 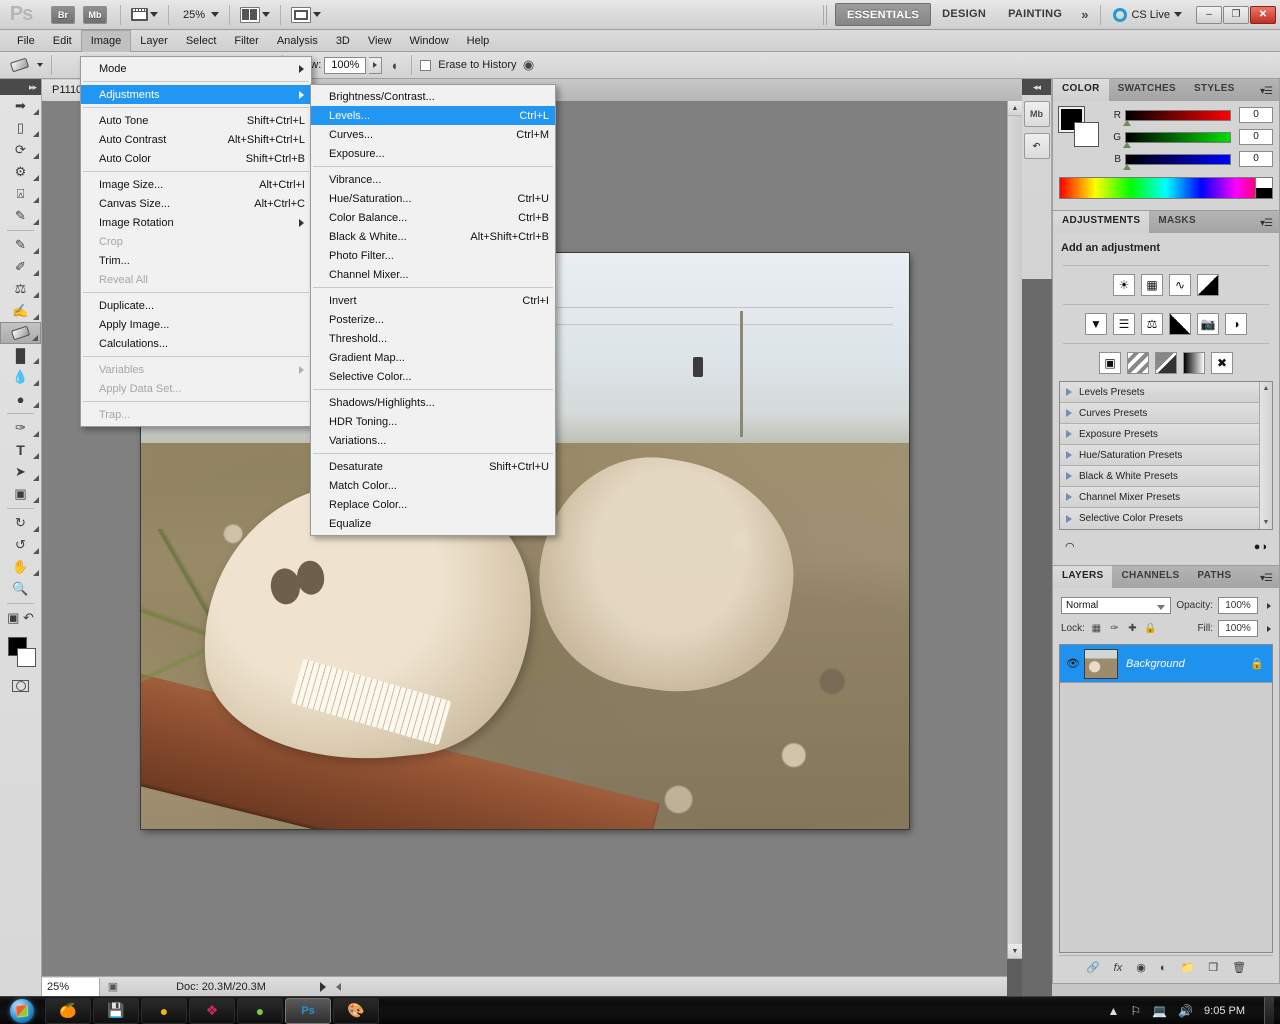 I want to click on scroll-up-arrow: ▲, so click(x=1015, y=108).